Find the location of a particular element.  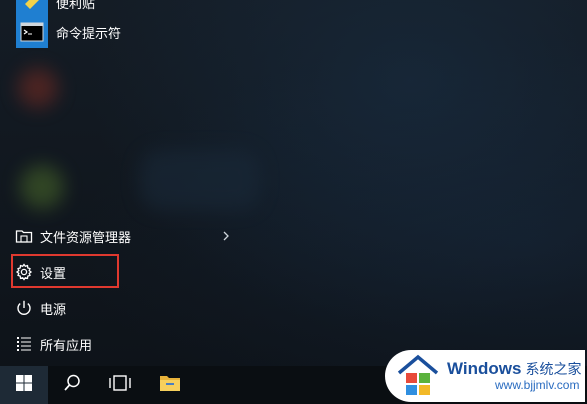

task-view-icon is located at coordinates (120, 385).